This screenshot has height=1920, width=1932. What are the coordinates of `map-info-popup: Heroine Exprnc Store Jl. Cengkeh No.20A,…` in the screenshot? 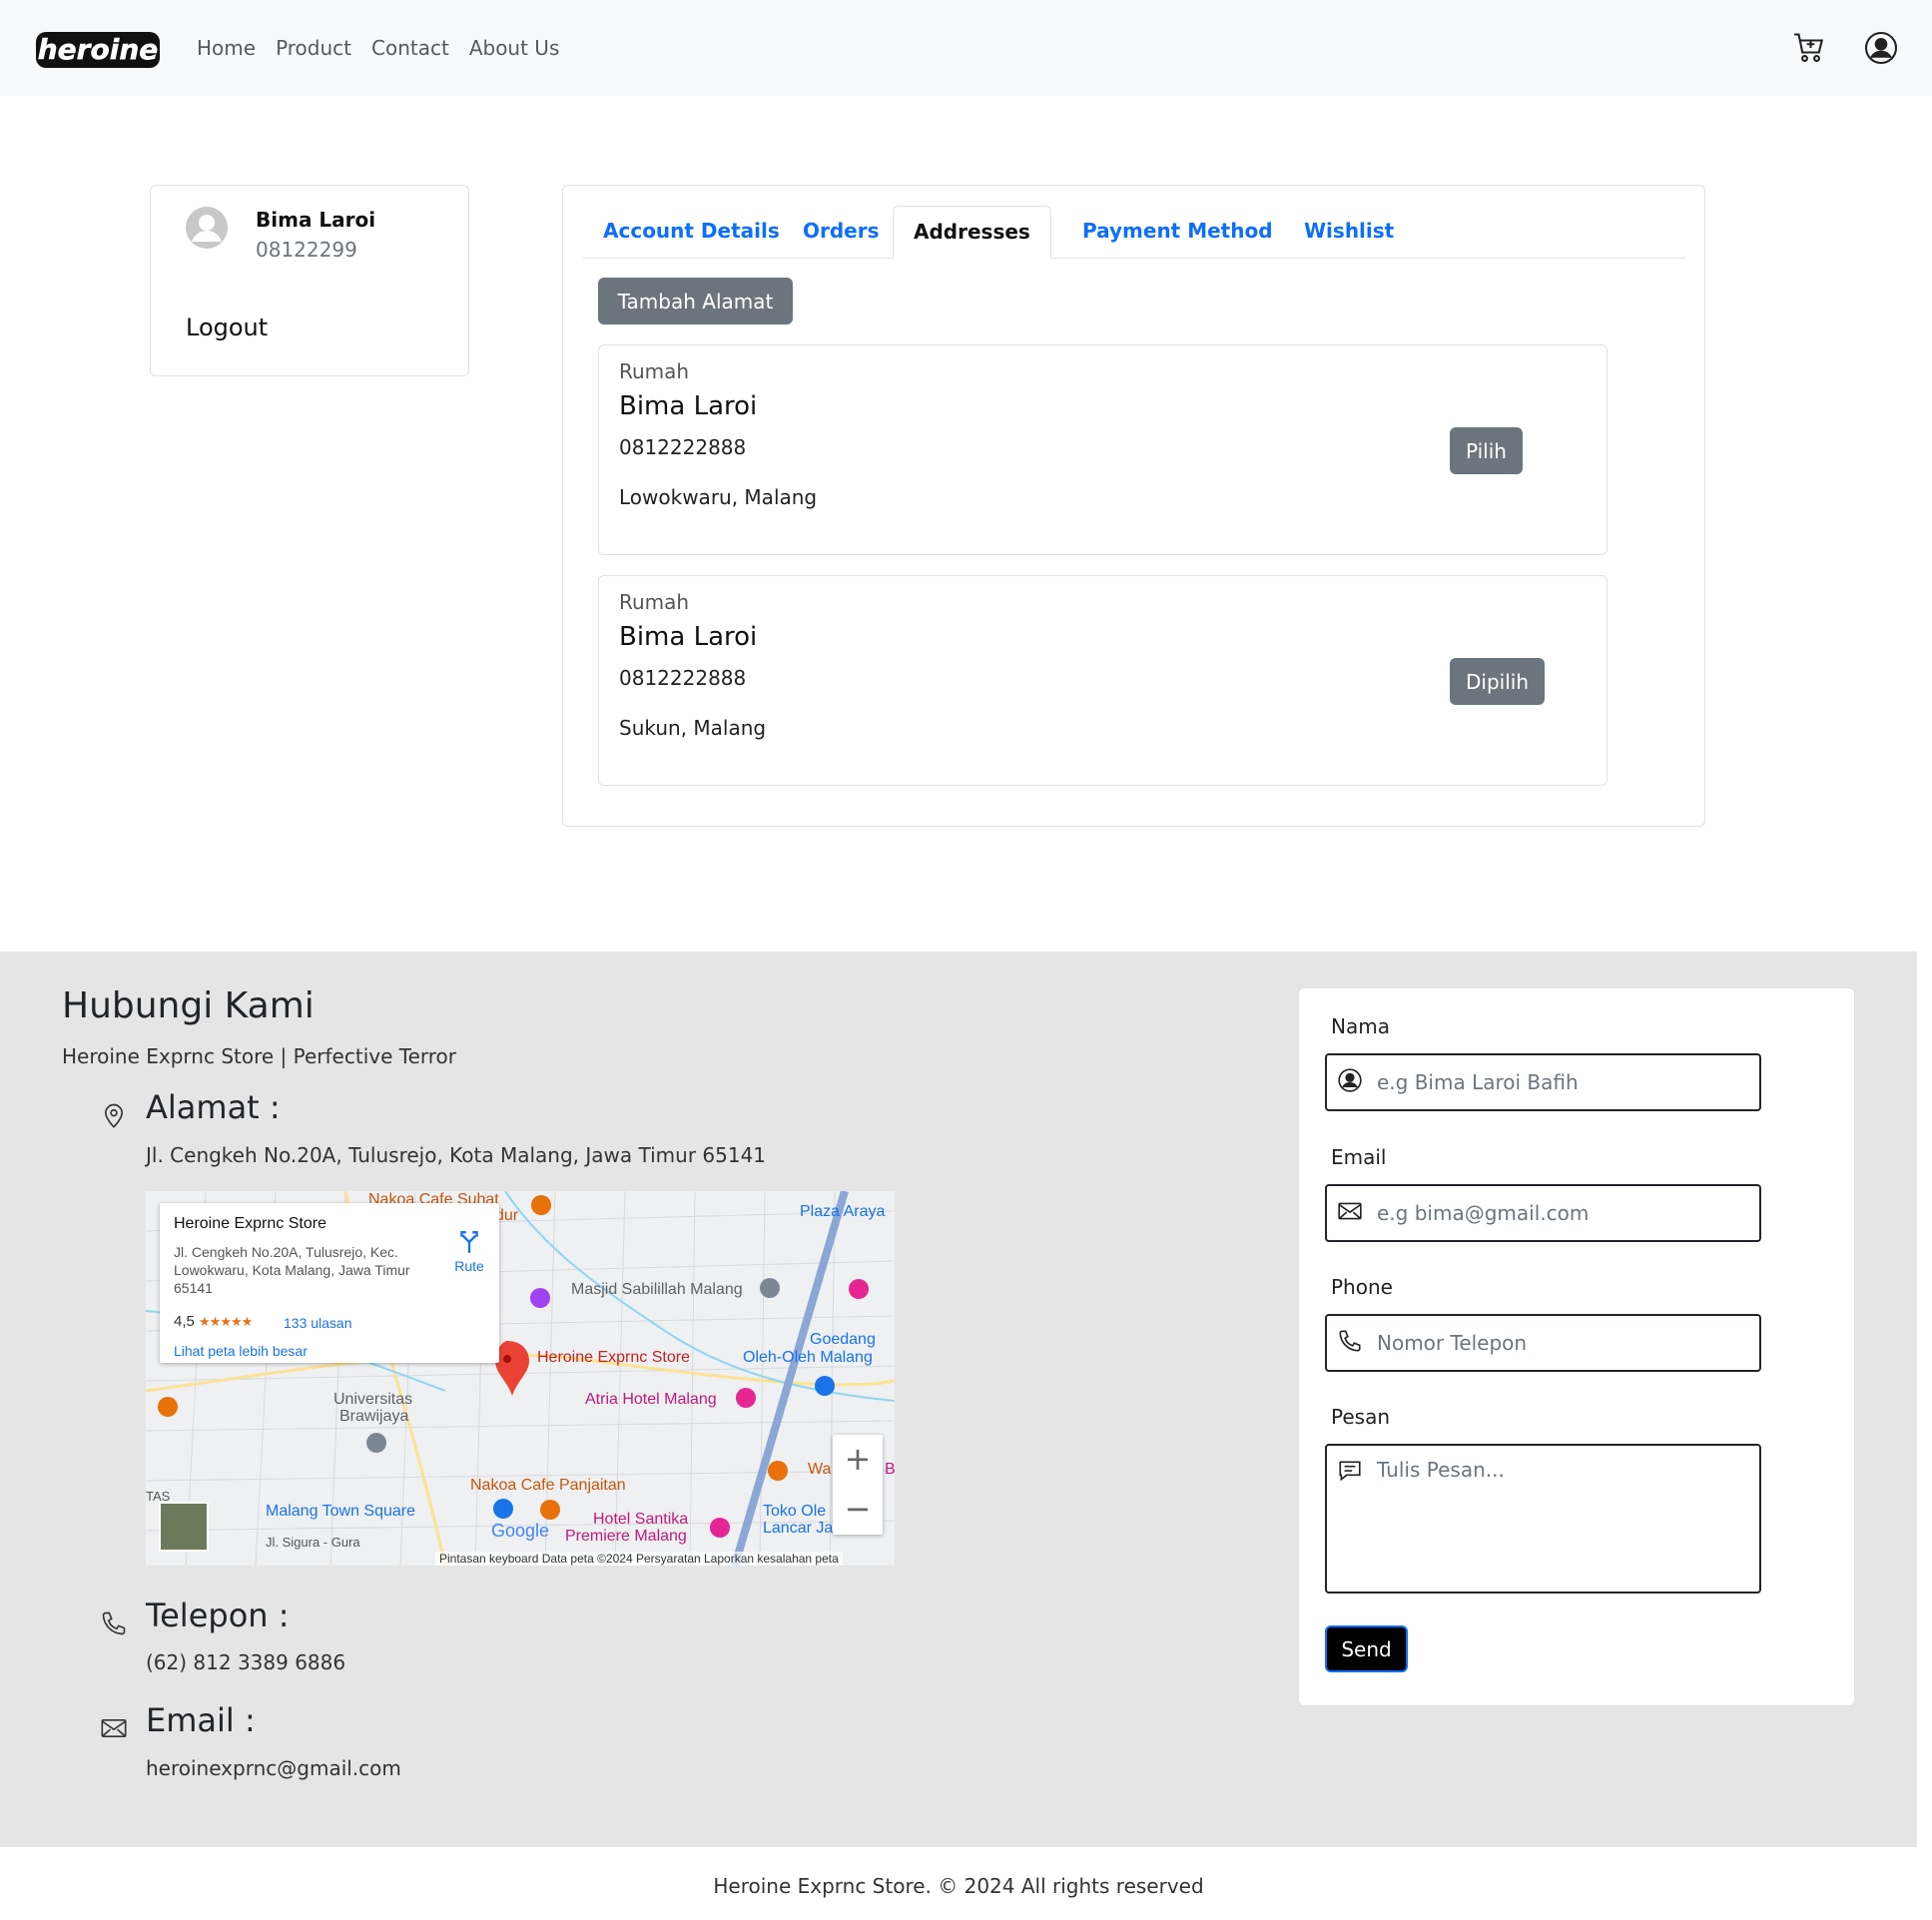 It's located at (329, 1283).